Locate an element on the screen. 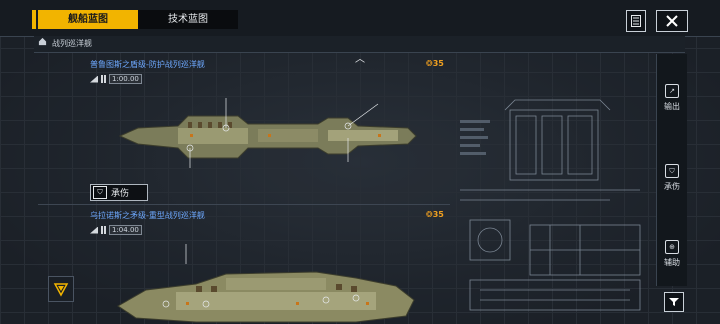  tab-tech-blueprint: 技术蓝图 is located at coordinates (188, 19).